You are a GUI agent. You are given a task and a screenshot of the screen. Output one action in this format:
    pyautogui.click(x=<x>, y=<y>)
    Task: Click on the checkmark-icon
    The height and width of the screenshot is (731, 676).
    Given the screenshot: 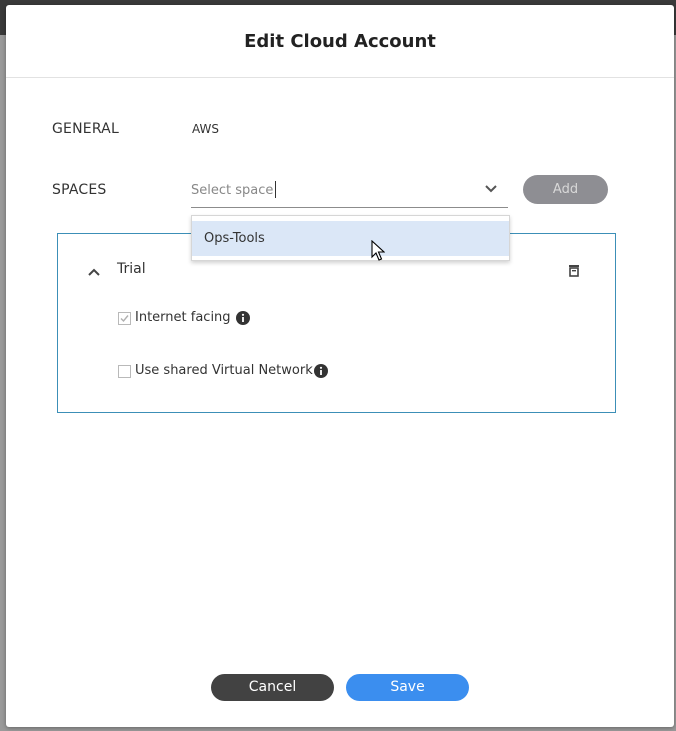 What is the action you would take?
    pyautogui.click(x=124, y=319)
    